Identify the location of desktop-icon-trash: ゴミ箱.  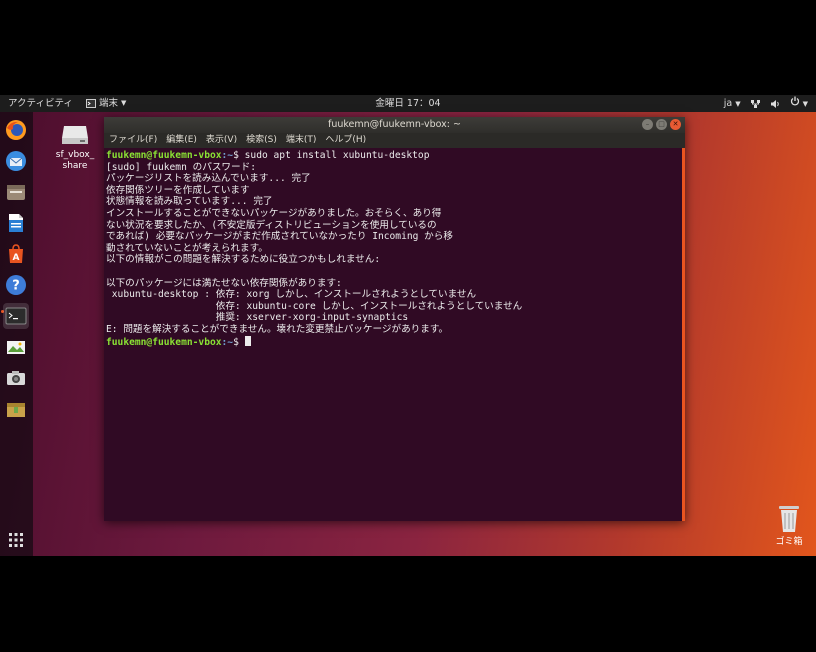
(789, 525).